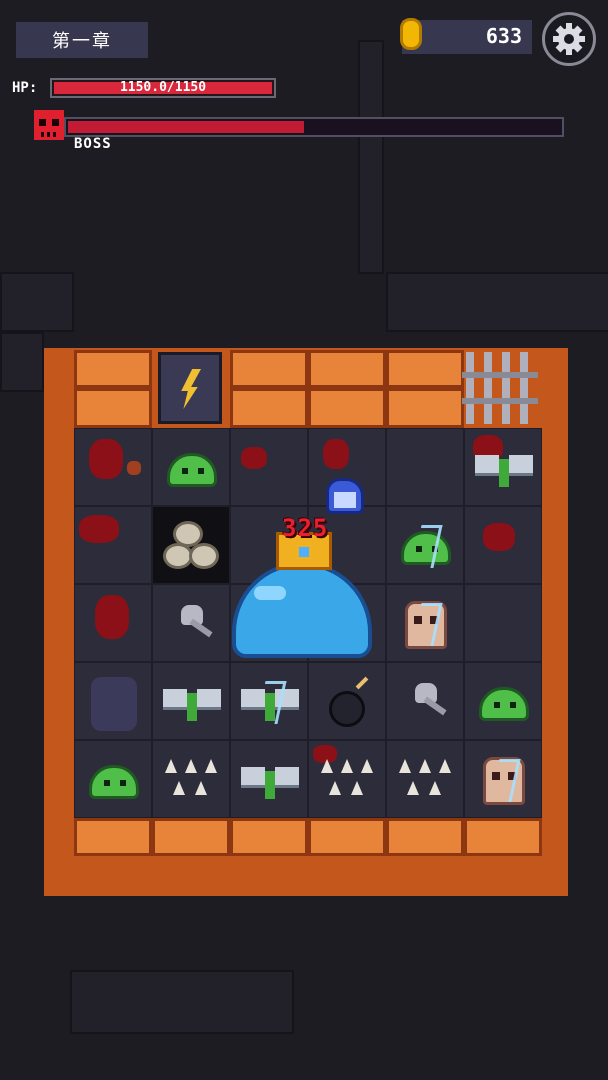  What do you see at coordinates (186, 127) in the screenshot?
I see `boss-hp-fill` at bounding box center [186, 127].